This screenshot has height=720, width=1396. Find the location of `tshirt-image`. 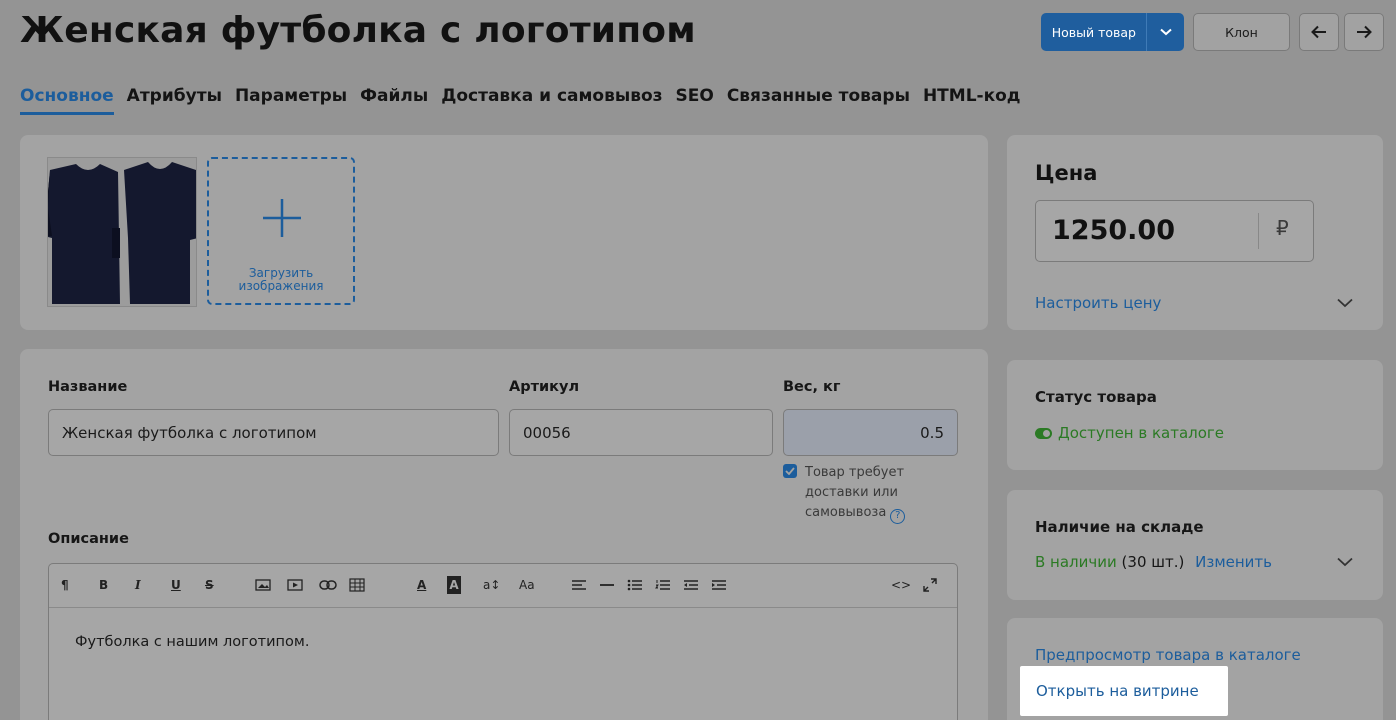

tshirt-image is located at coordinates (121, 233).